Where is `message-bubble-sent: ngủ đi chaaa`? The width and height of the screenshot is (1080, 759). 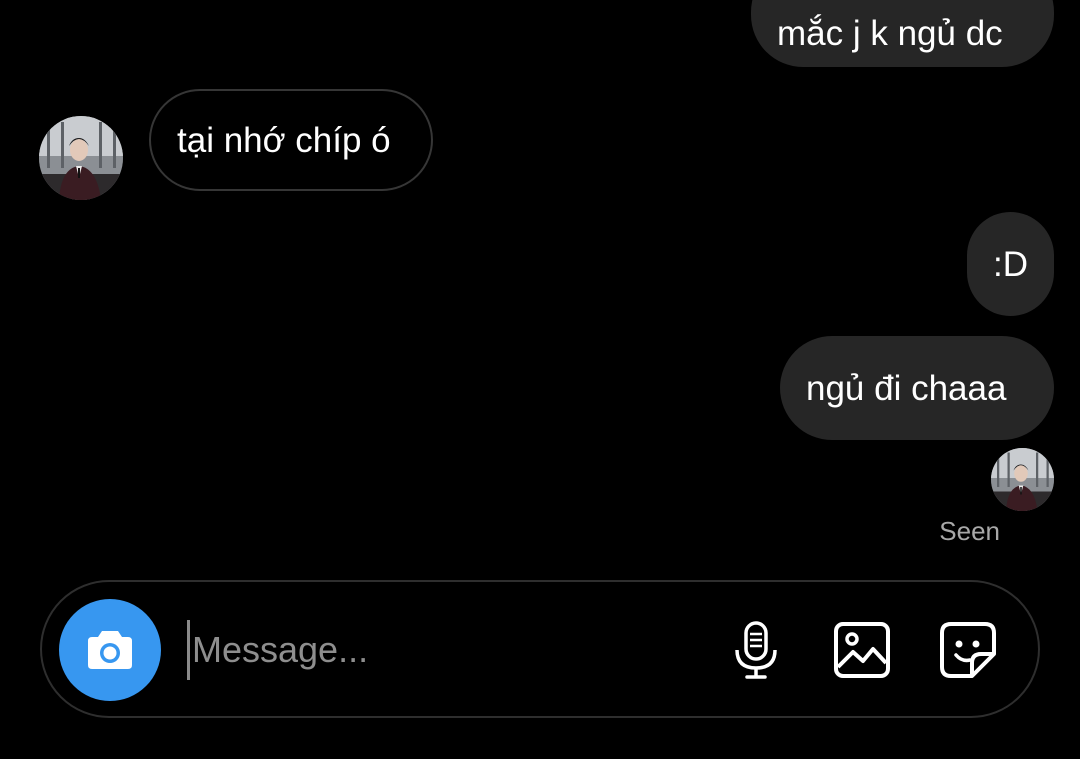
message-bubble-sent: ngủ đi chaaa is located at coordinates (917, 388).